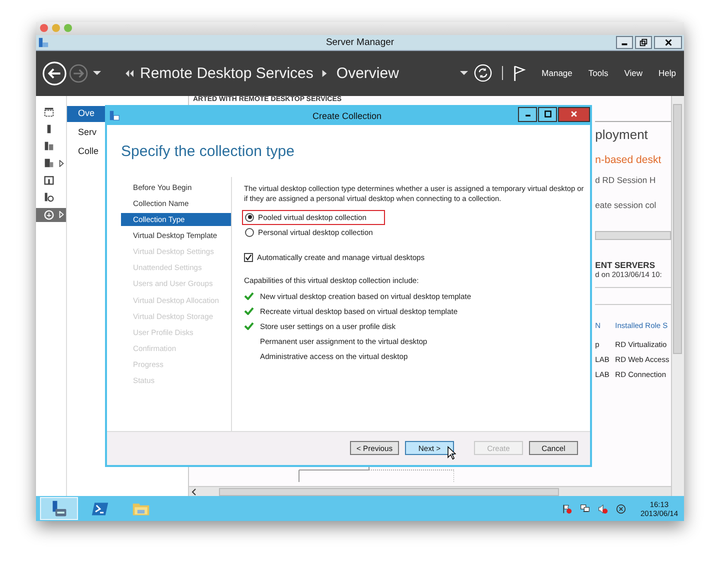 This screenshot has height=571, width=720. I want to click on close-circle-icon, so click(621, 509).